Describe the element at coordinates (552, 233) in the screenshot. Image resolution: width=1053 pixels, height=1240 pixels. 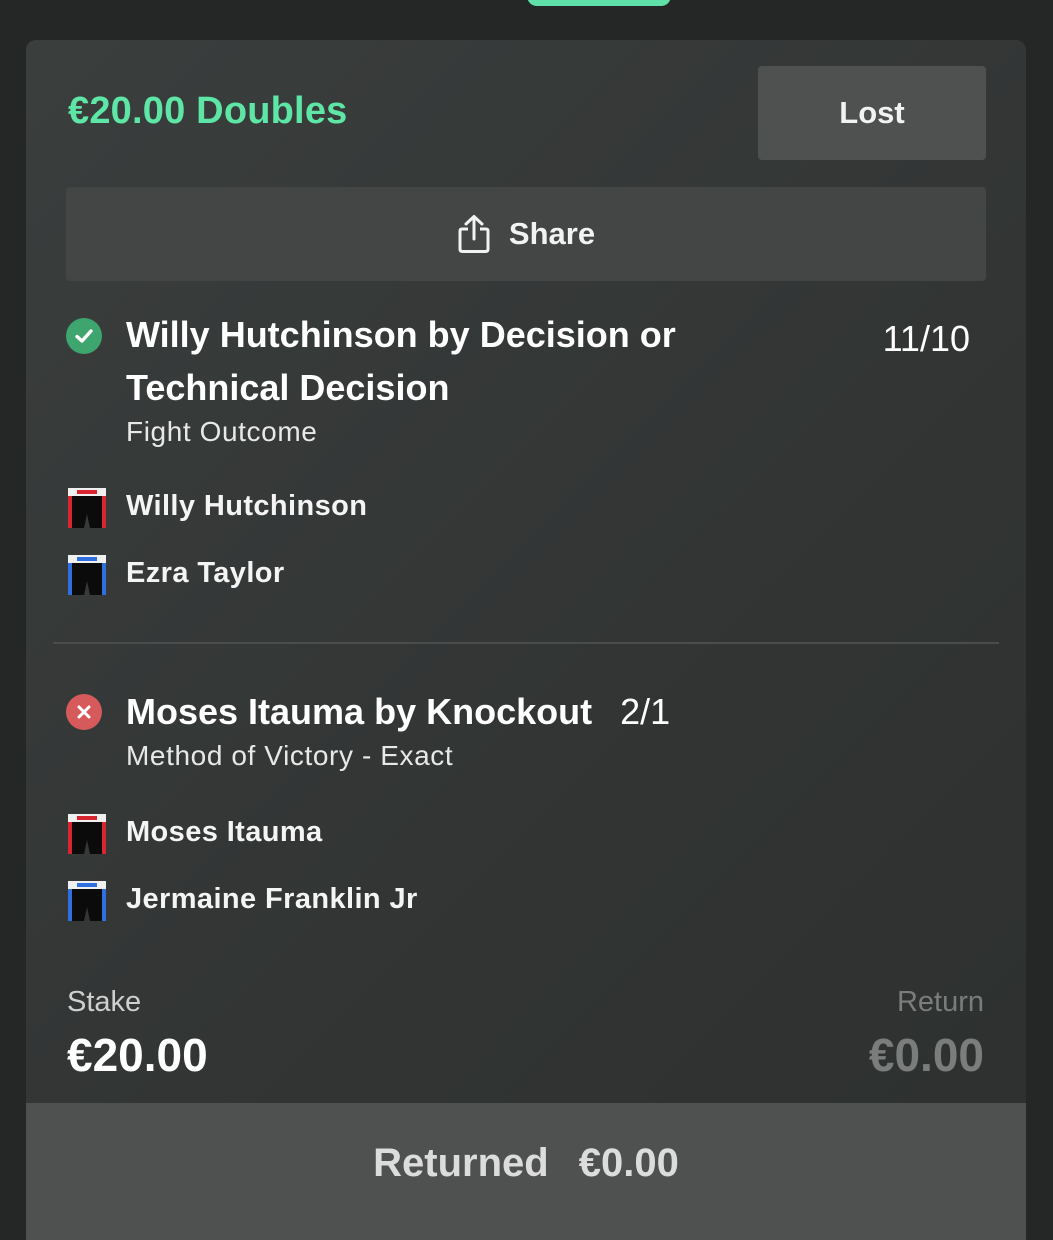
I see `share-label: Share` at that location.